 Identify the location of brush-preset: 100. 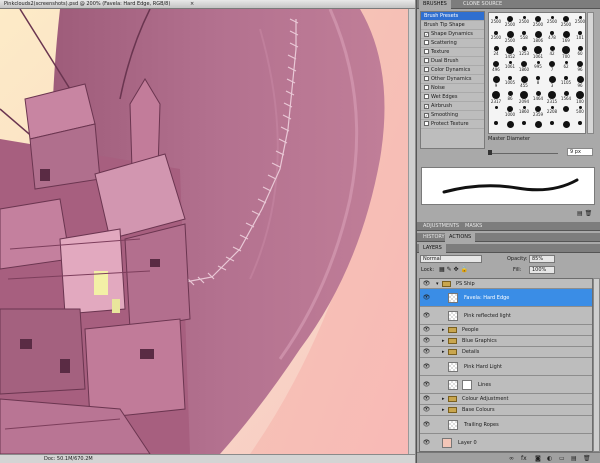
(579, 96).